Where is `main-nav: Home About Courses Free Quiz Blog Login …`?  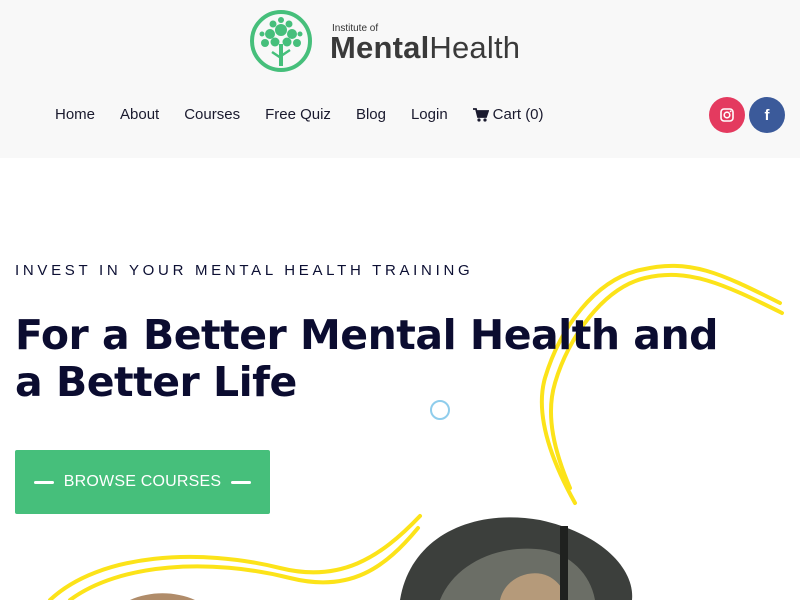 main-nav: Home About Courses Free Quiz Blog Login … is located at coordinates (312, 115).